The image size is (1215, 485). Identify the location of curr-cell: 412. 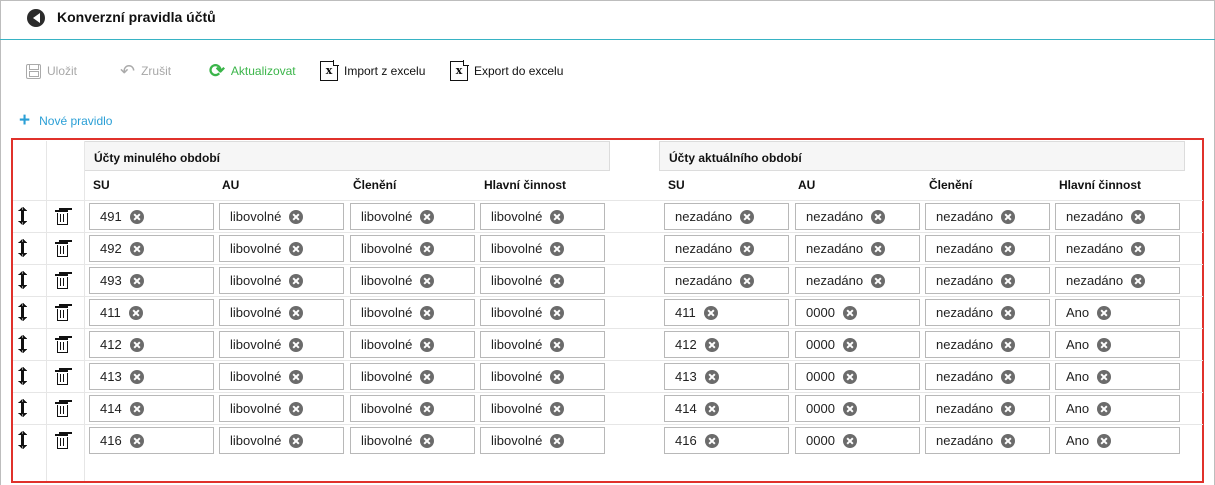
(726, 344).